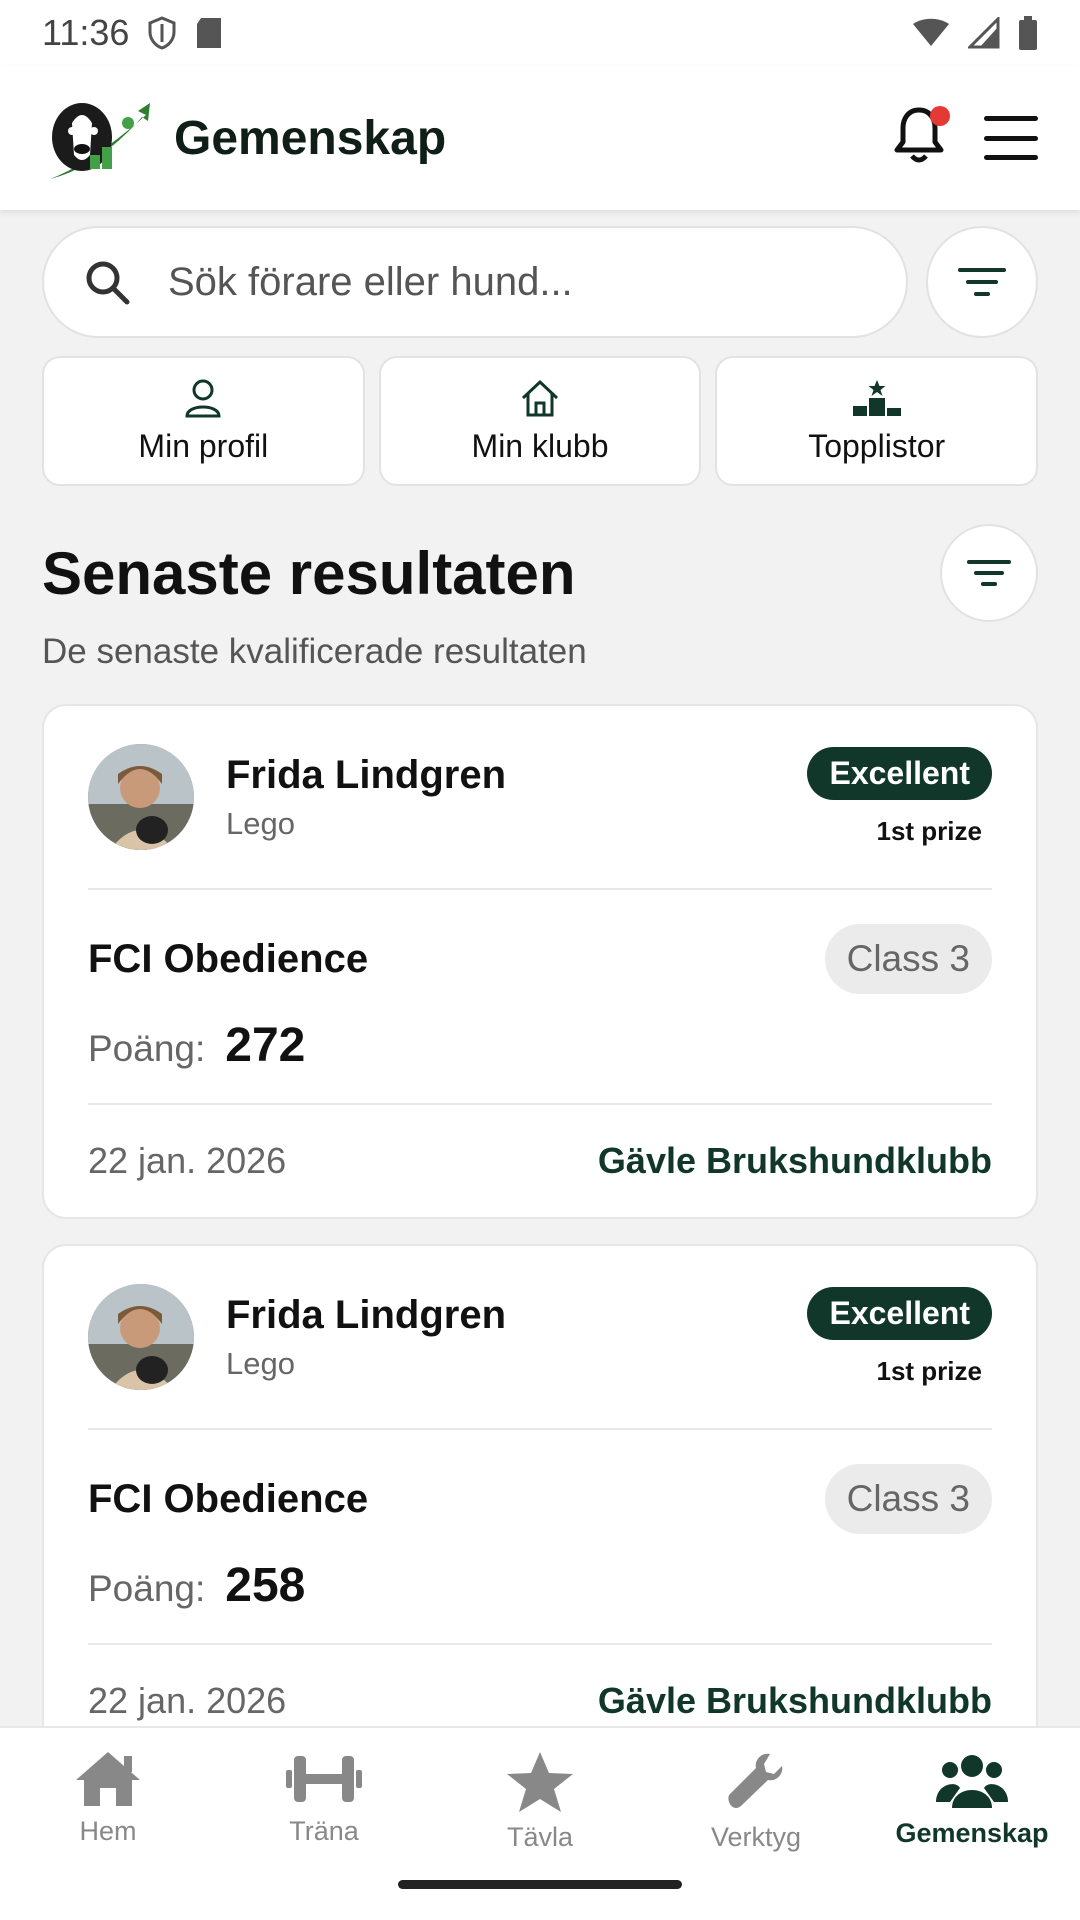  I want to click on quick-link-label: Topplistor, so click(877, 445).